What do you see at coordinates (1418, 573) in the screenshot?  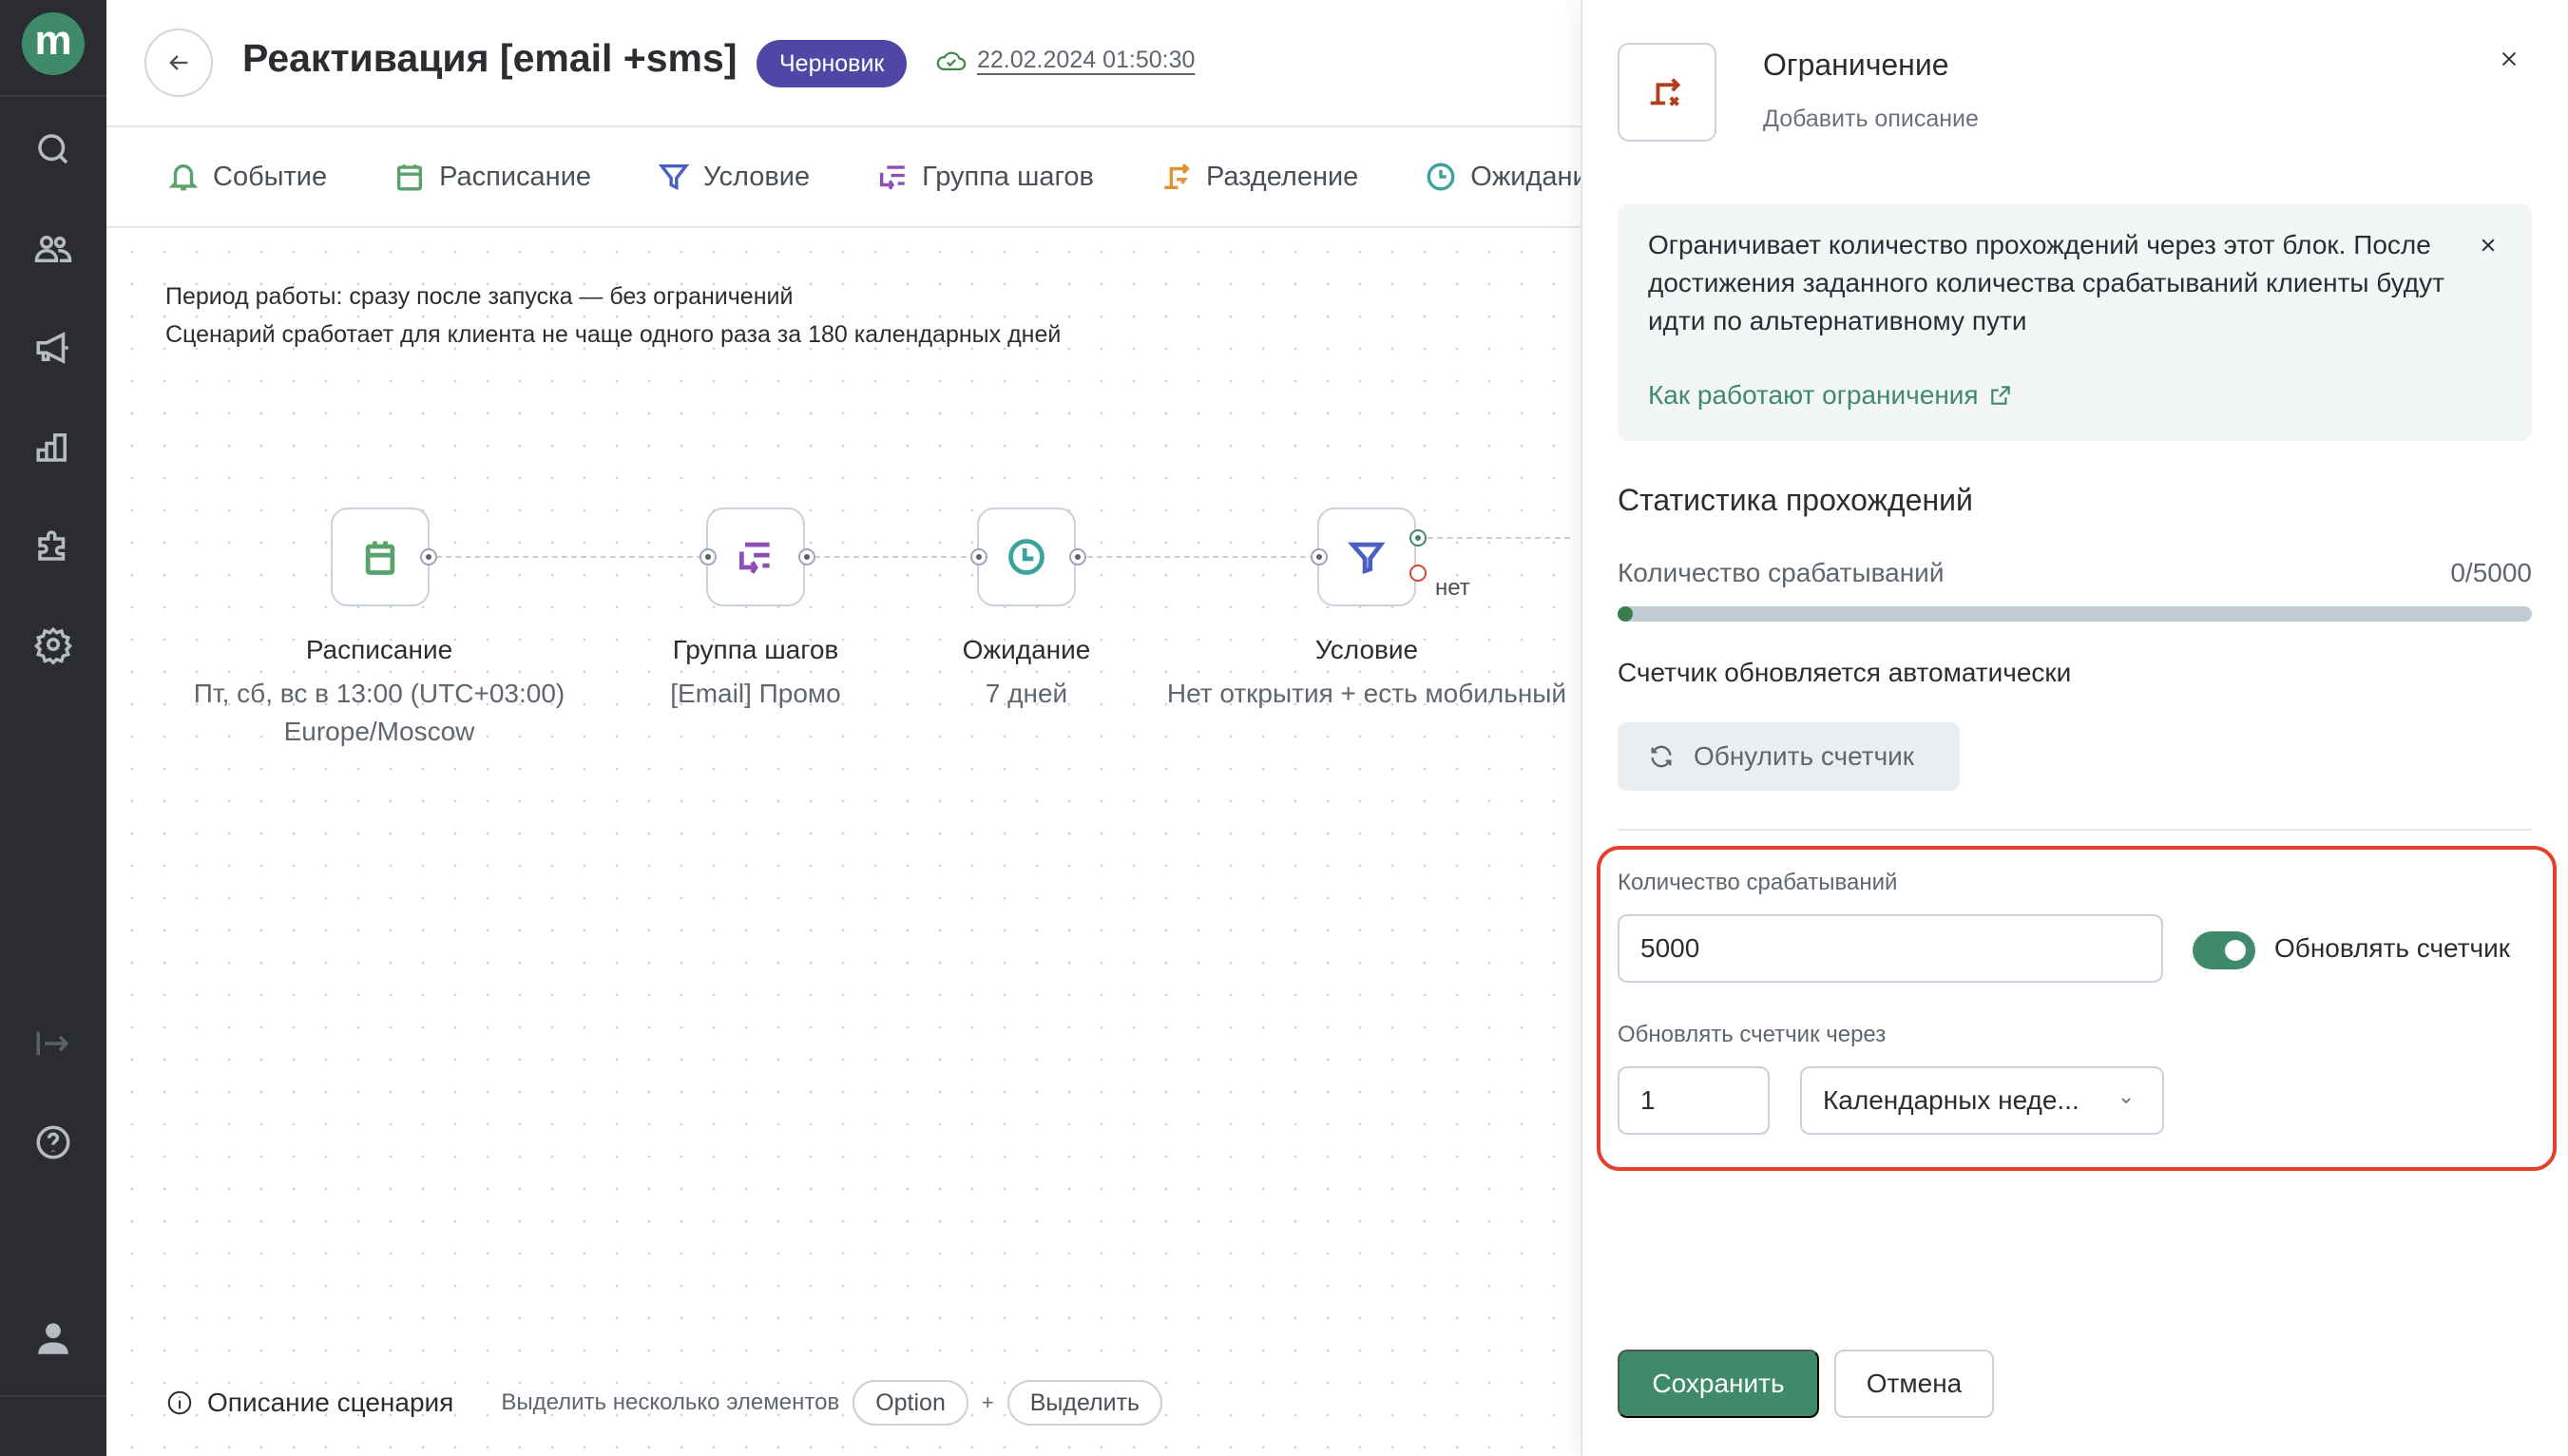 I see `node-no-port` at bounding box center [1418, 573].